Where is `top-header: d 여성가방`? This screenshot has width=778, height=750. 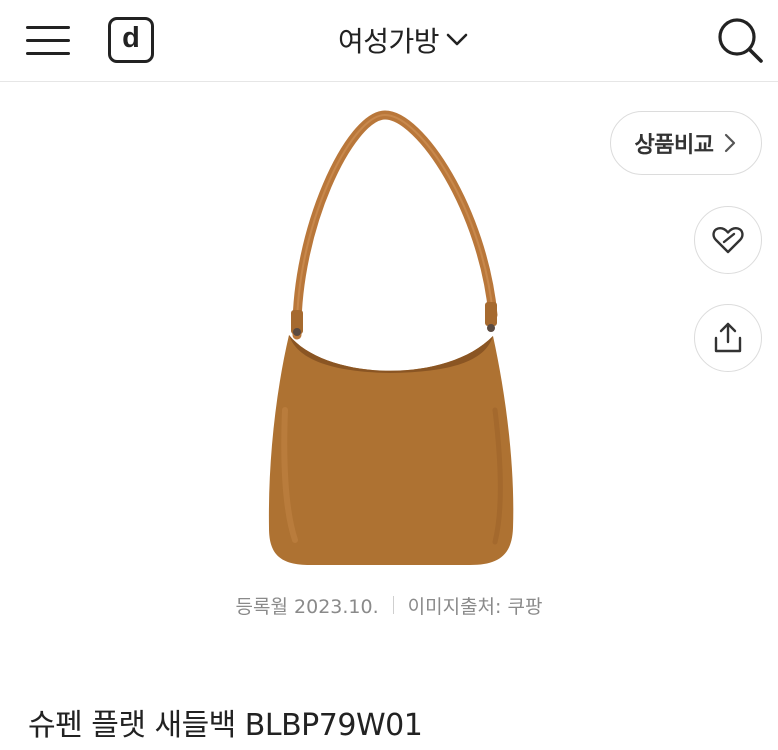 top-header: d 여성가방 is located at coordinates (389, 41).